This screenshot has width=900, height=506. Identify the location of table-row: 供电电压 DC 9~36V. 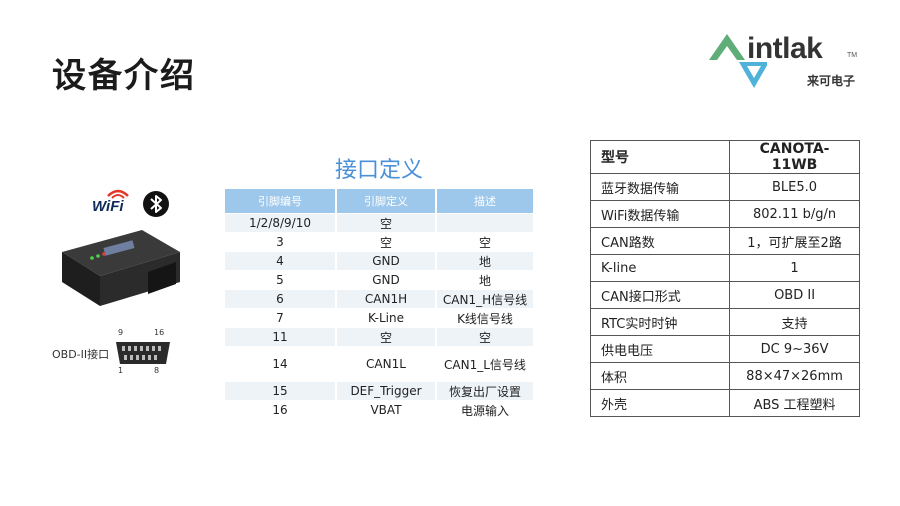
(724, 349).